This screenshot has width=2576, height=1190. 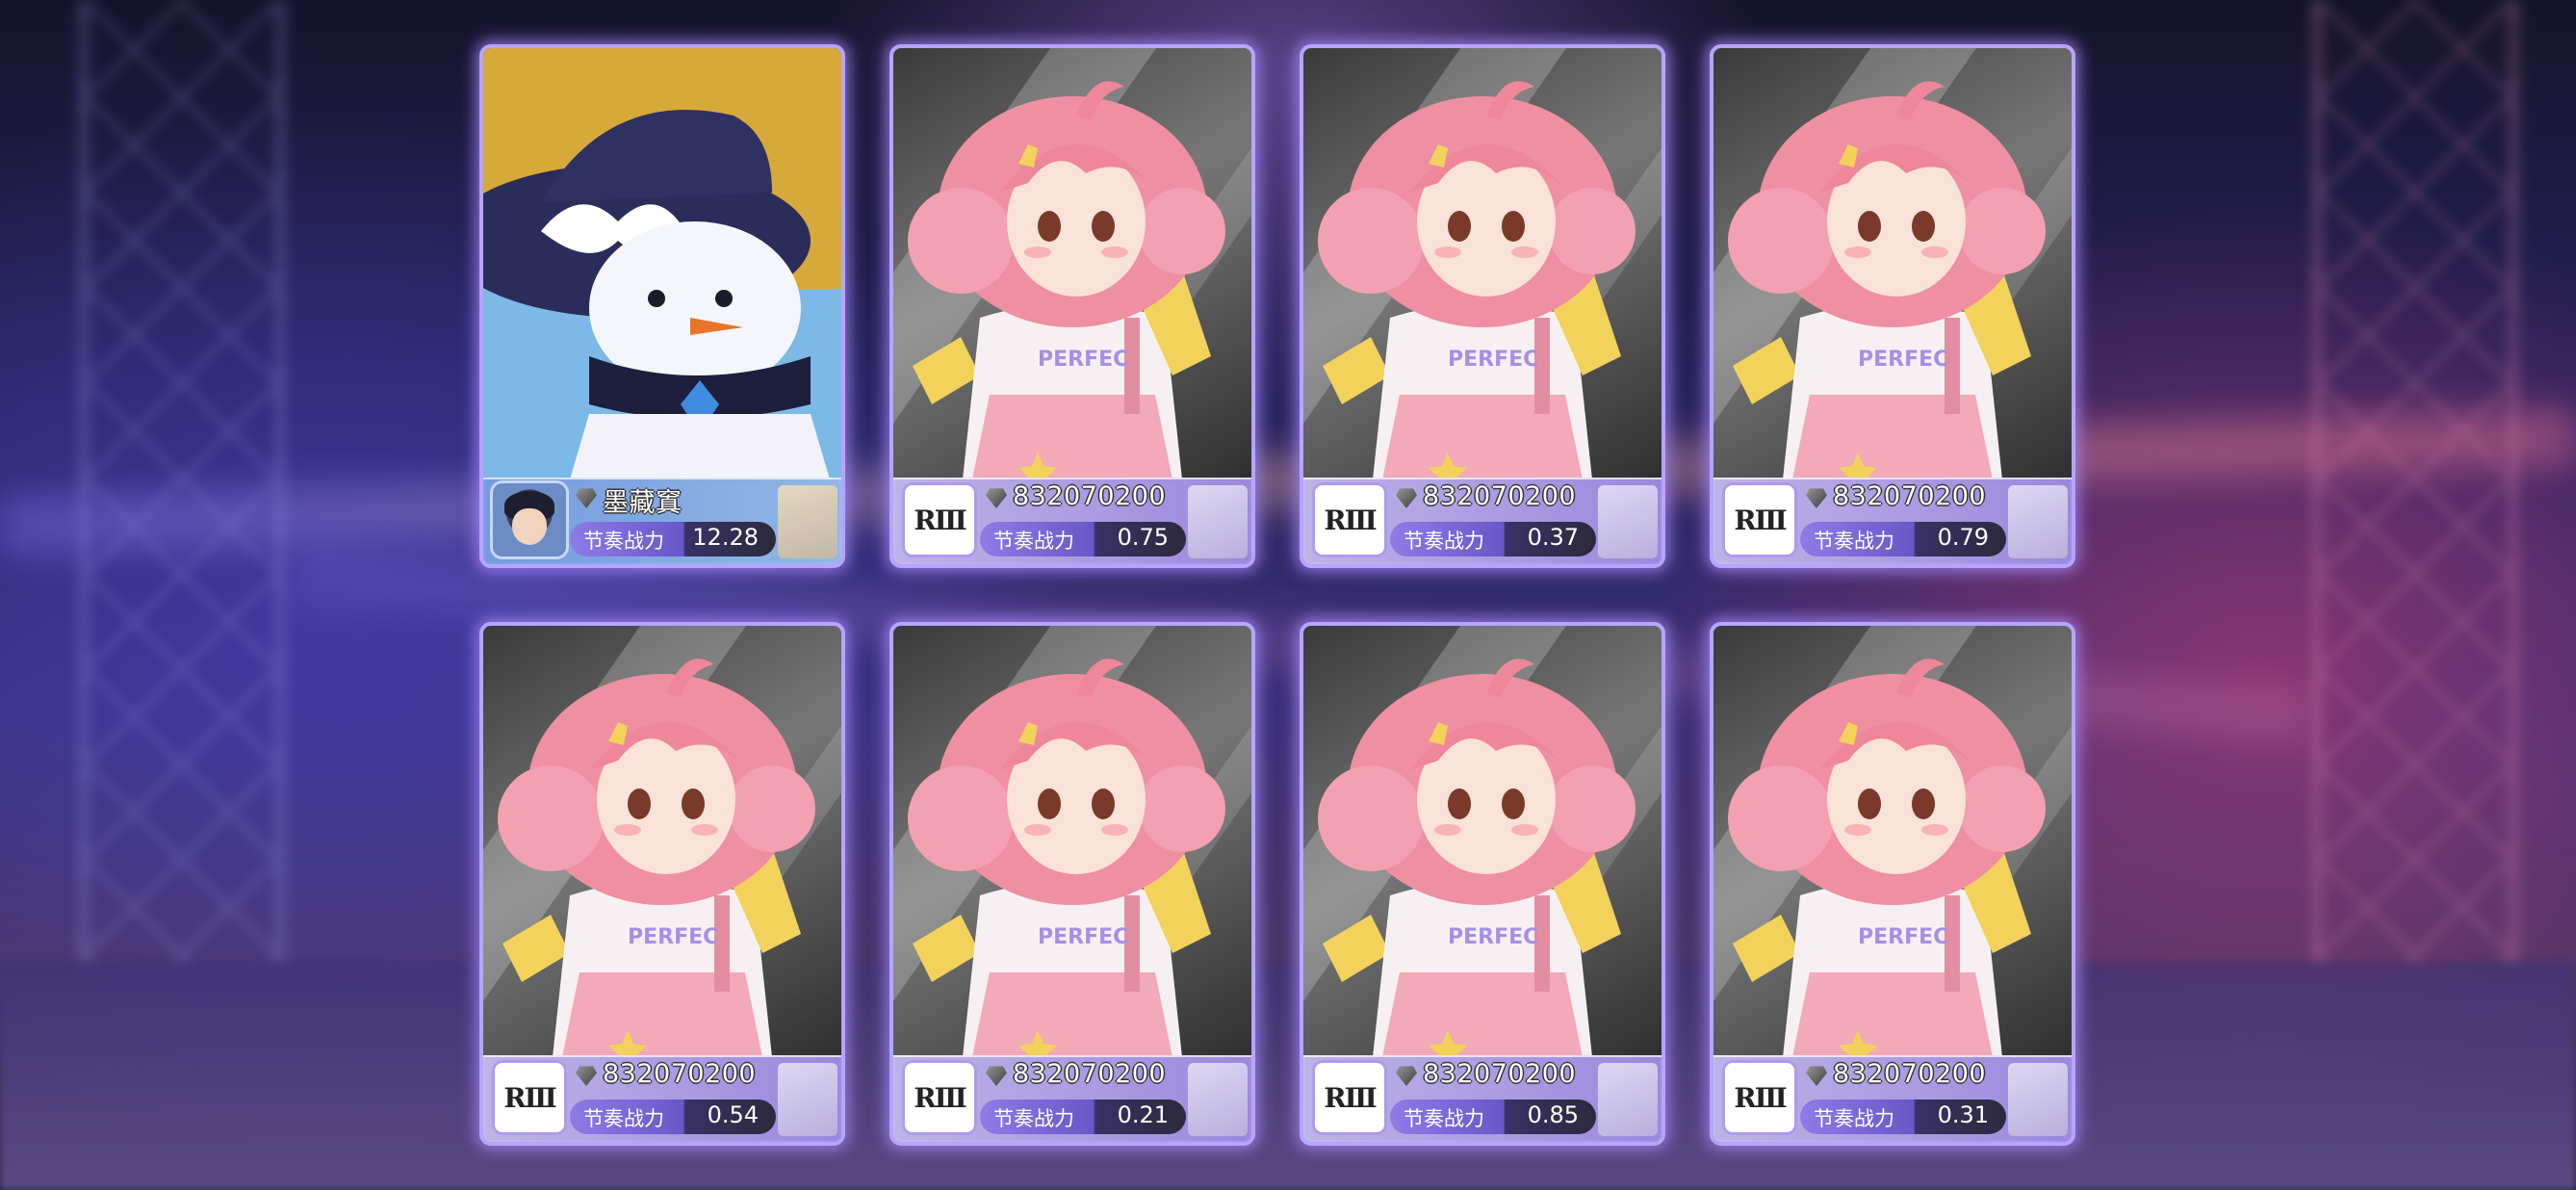 I want to click on stage-truss-left, so click(x=182, y=482).